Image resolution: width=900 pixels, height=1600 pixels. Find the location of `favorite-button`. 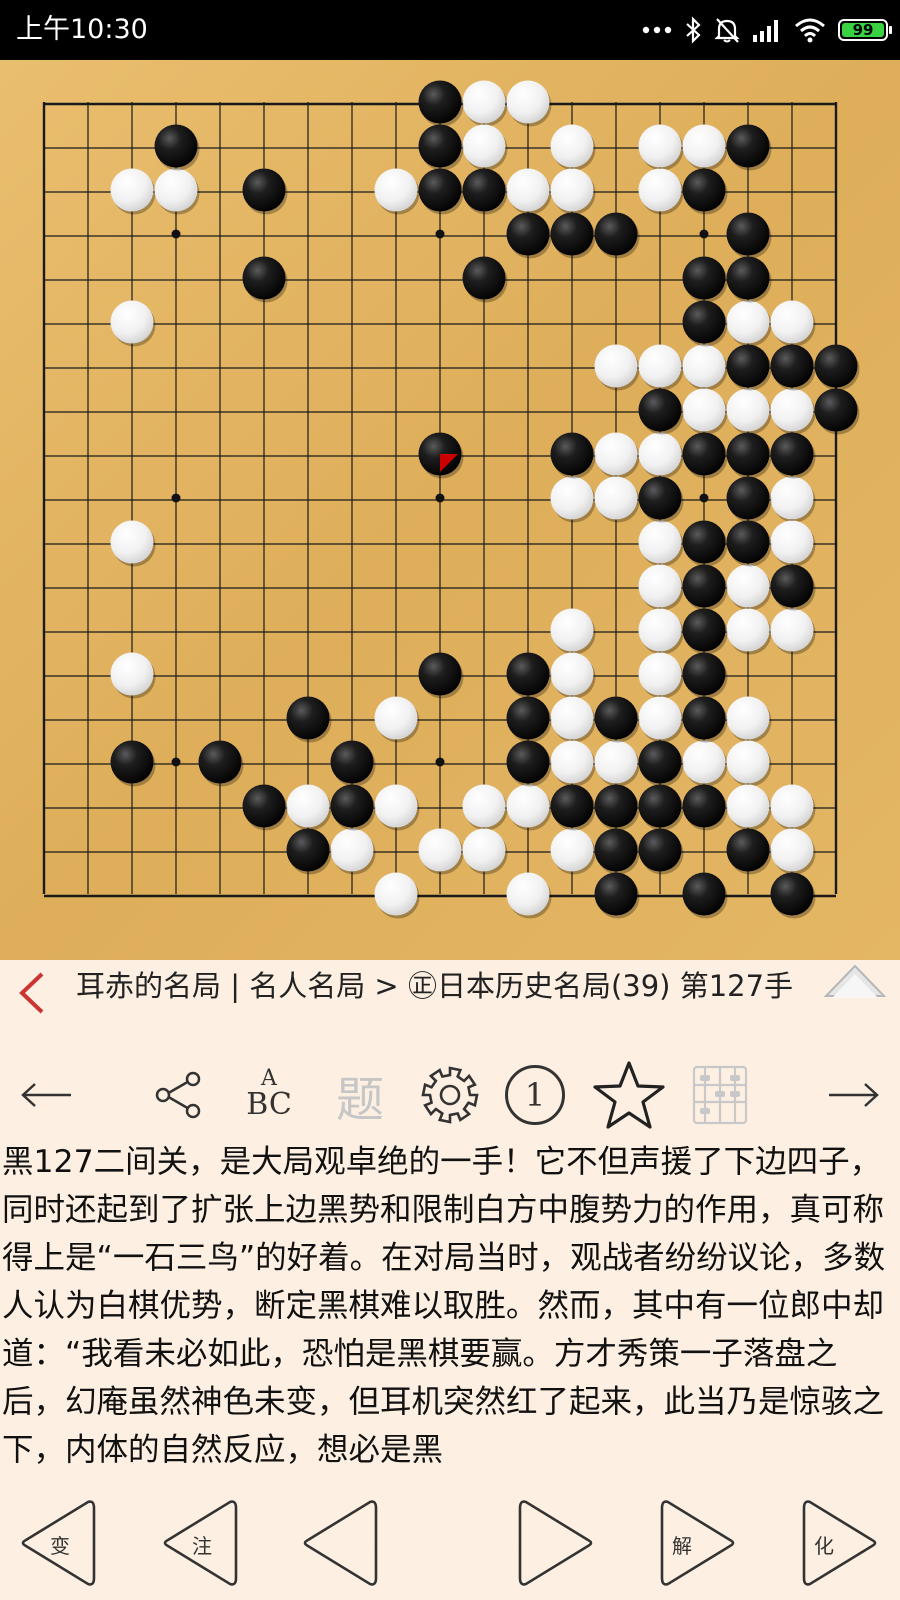

favorite-button is located at coordinates (629, 1095).